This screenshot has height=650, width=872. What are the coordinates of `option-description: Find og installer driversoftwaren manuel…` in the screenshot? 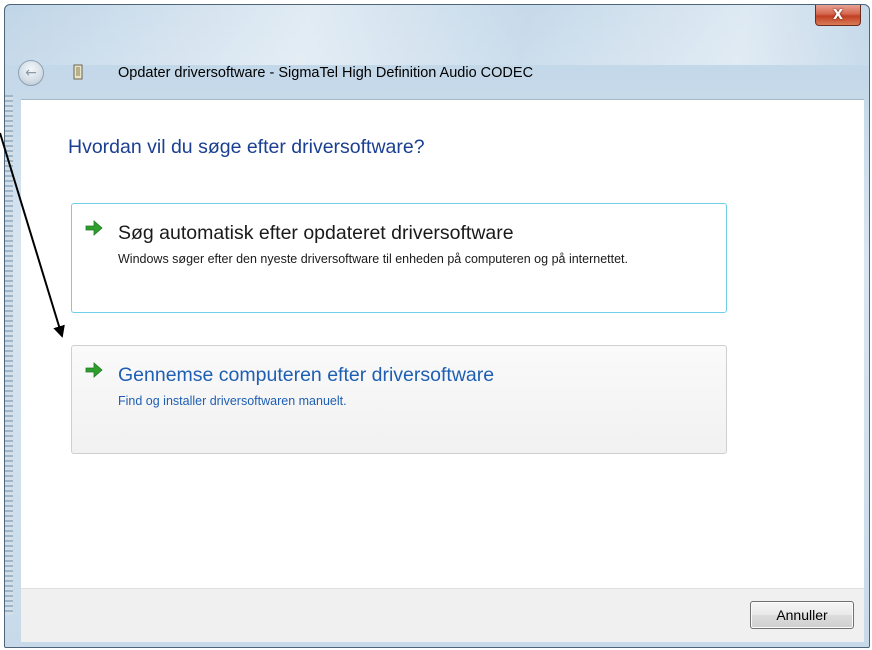 It's located at (232, 401).